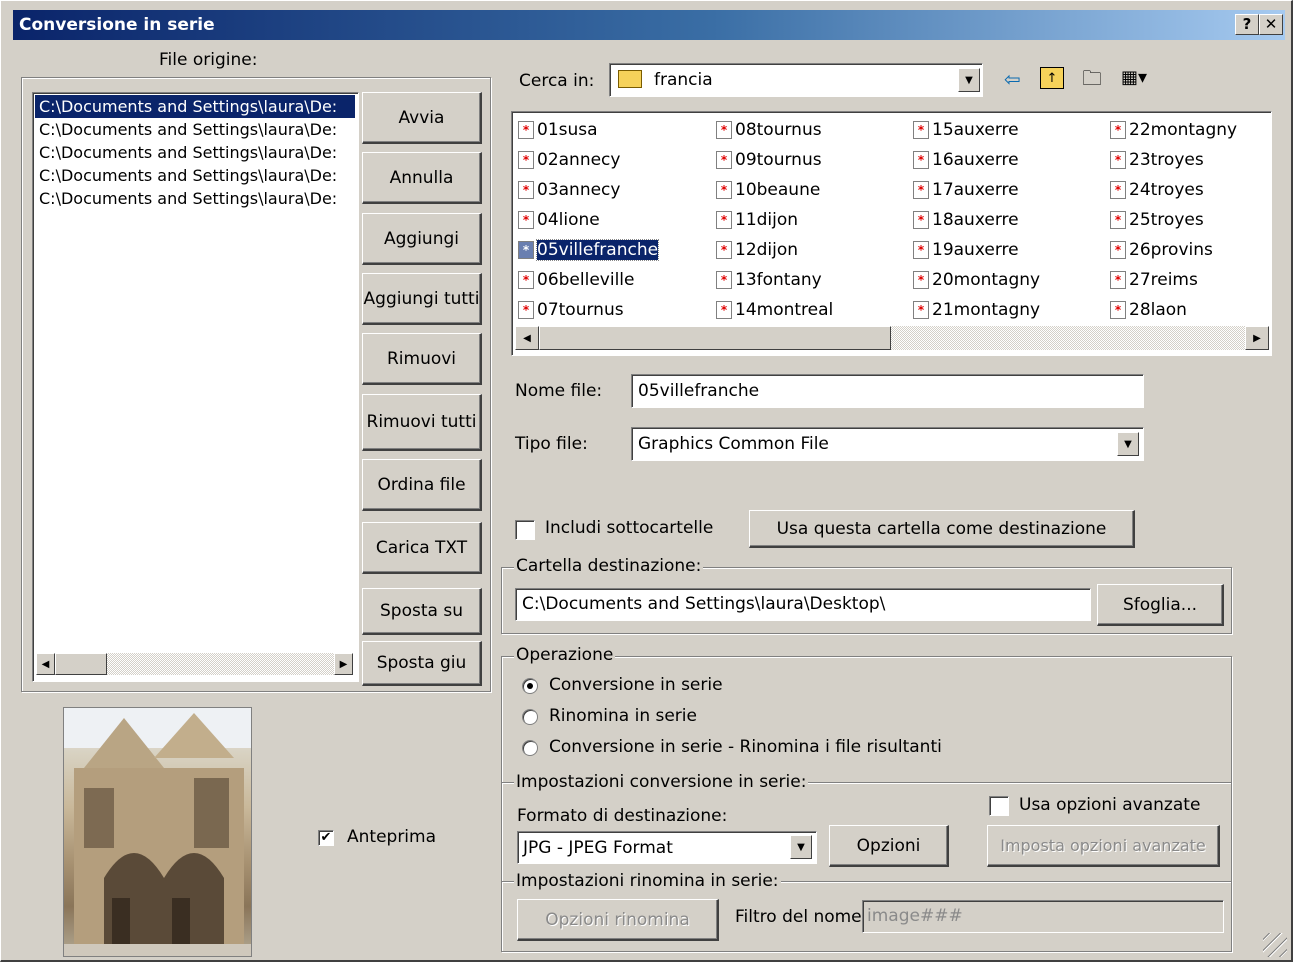 This screenshot has height=962, width=1293. I want to click on file-item: * 09tournus, so click(769, 160).